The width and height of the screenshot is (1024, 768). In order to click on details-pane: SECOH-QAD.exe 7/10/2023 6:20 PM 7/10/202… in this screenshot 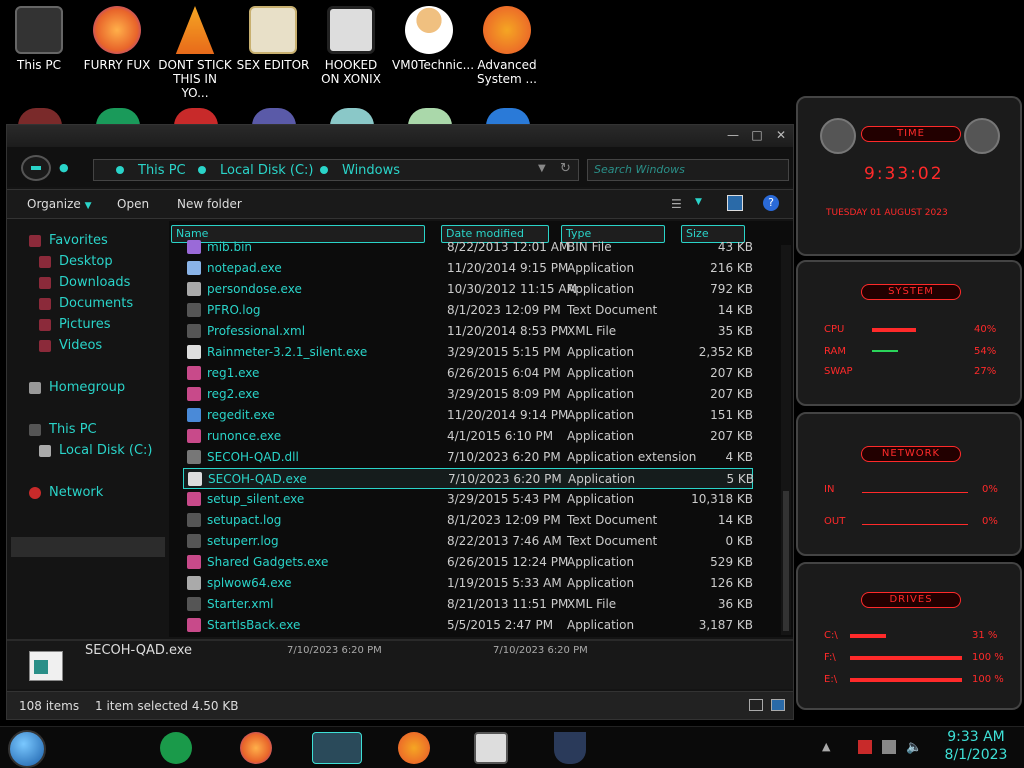, I will do `click(400, 664)`.